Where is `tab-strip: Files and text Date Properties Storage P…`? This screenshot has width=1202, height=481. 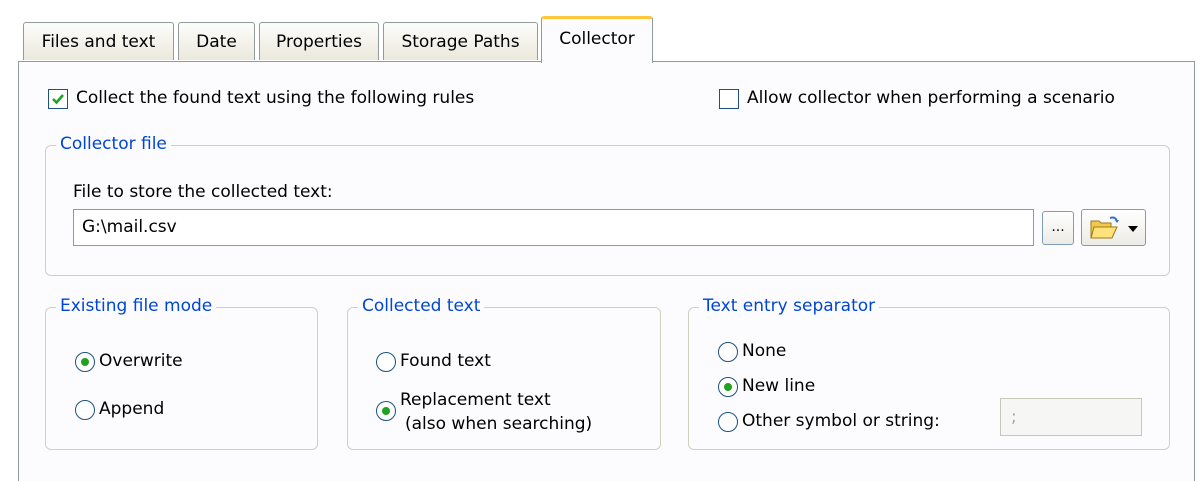 tab-strip: Files and text Date Properties Storage P… is located at coordinates (601, 31).